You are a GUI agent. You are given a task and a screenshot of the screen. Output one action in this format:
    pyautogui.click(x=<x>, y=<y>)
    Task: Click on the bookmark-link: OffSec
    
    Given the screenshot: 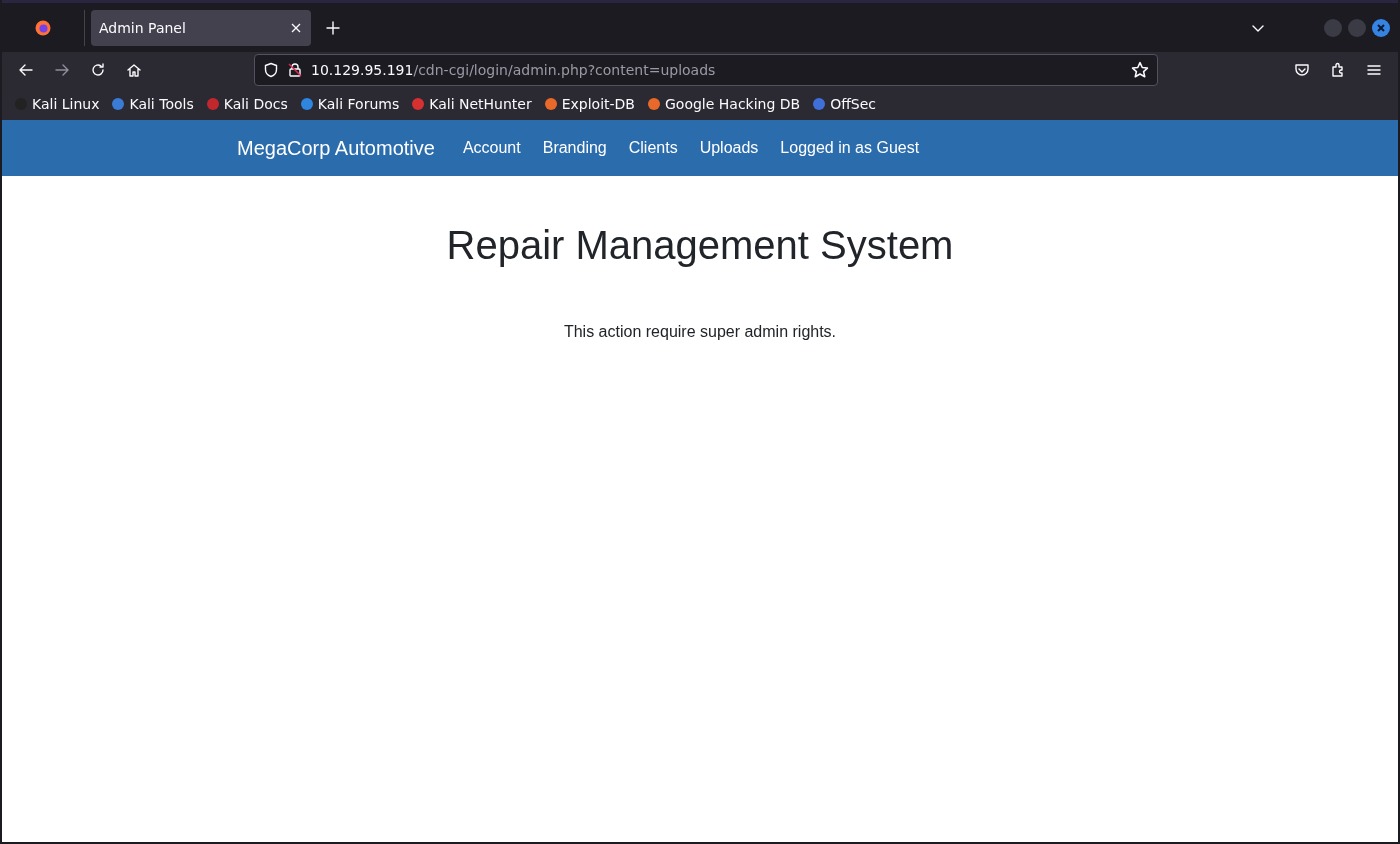 What is the action you would take?
    pyautogui.click(x=844, y=103)
    